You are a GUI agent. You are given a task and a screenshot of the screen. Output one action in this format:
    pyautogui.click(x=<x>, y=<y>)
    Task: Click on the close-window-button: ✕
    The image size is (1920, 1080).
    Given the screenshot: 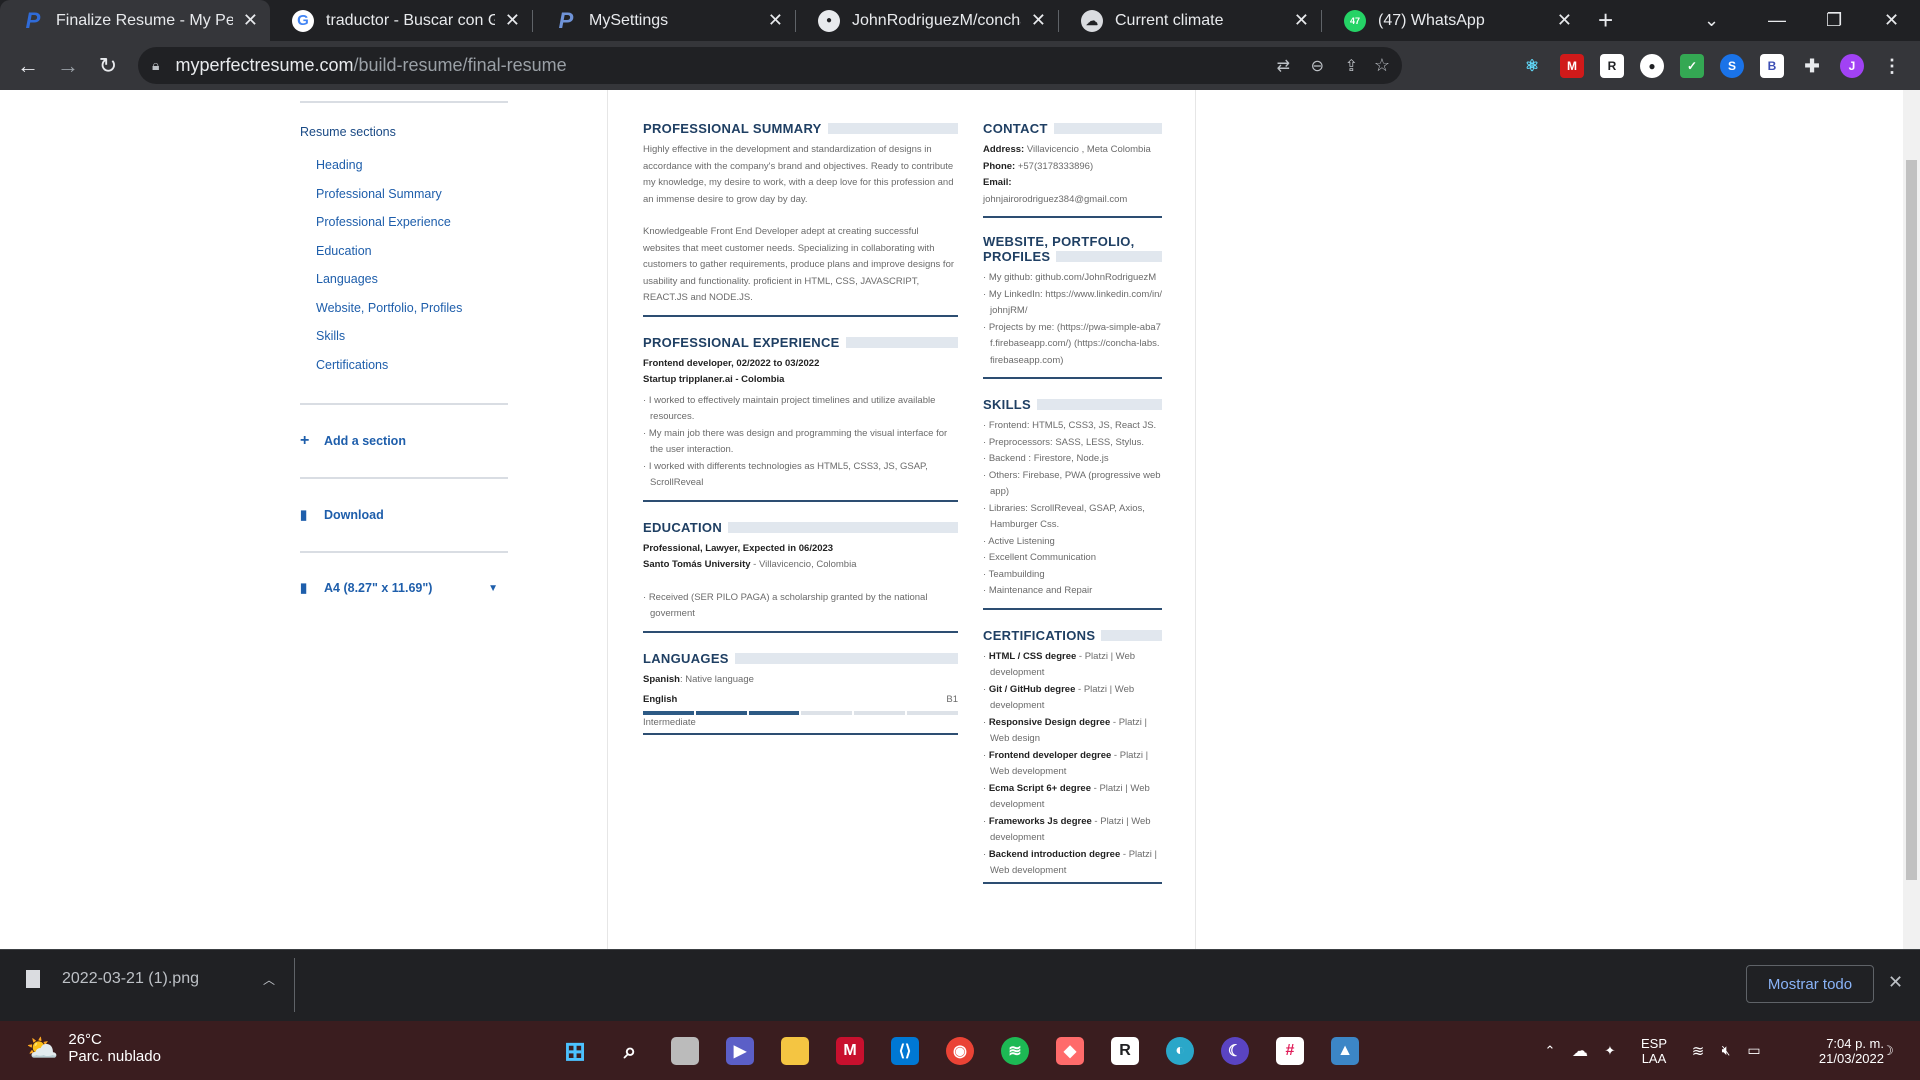 What is the action you would take?
    pyautogui.click(x=1891, y=20)
    